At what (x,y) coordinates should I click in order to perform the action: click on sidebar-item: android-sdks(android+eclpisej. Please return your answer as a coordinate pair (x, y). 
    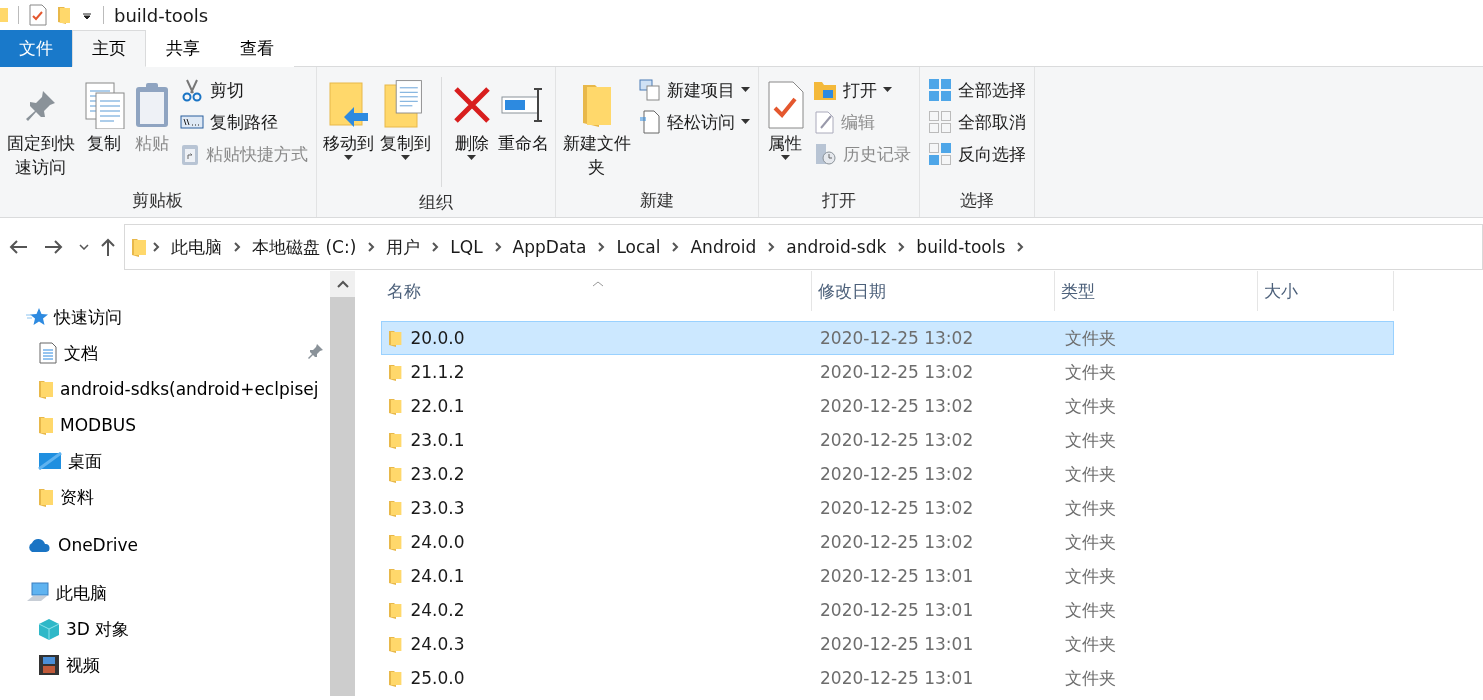
    Looking at the image, I should click on (165, 389).